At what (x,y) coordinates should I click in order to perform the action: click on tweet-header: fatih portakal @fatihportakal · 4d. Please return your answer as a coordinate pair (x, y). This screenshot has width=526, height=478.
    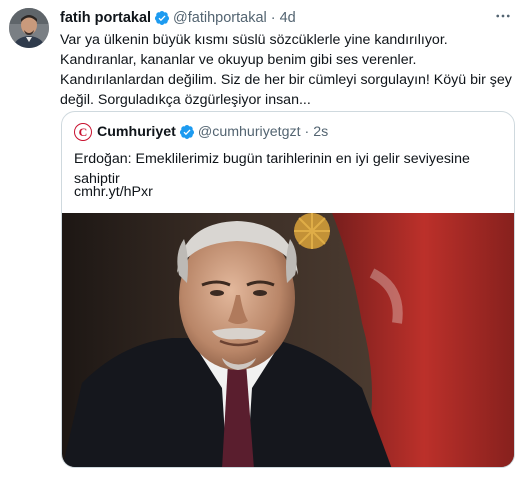
    Looking at the image, I should click on (287, 18).